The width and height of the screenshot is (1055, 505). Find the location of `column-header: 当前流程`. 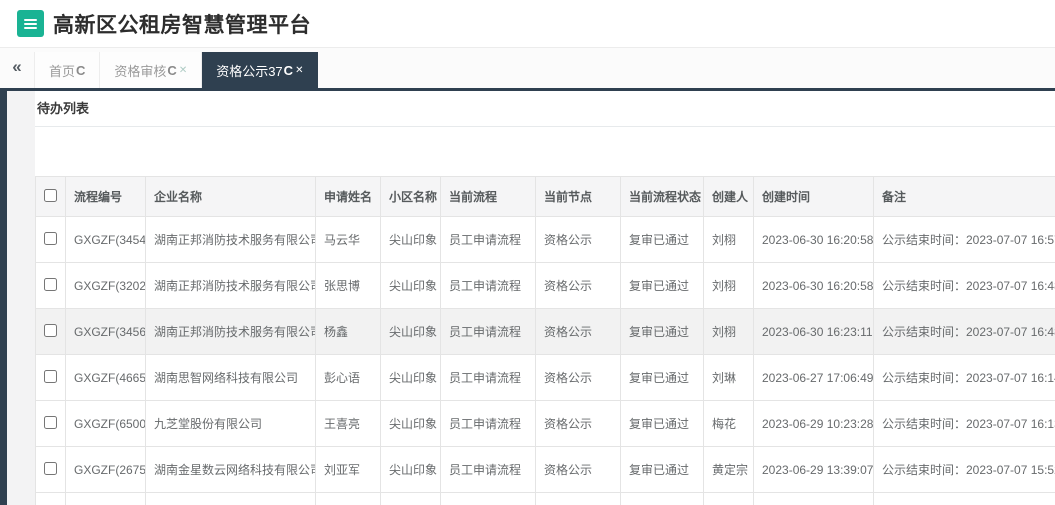

column-header: 当前流程 is located at coordinates (488, 196).